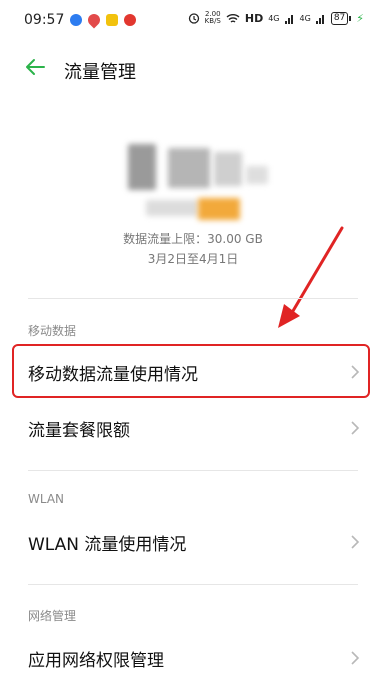  I want to click on status-time: 09:57, so click(44, 20).